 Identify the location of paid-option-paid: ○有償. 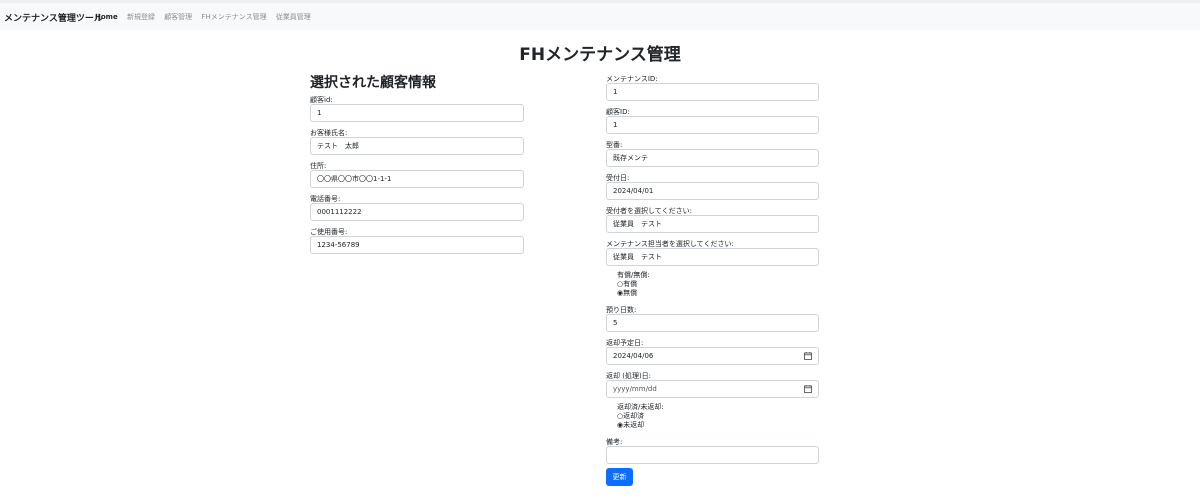
(633, 284).